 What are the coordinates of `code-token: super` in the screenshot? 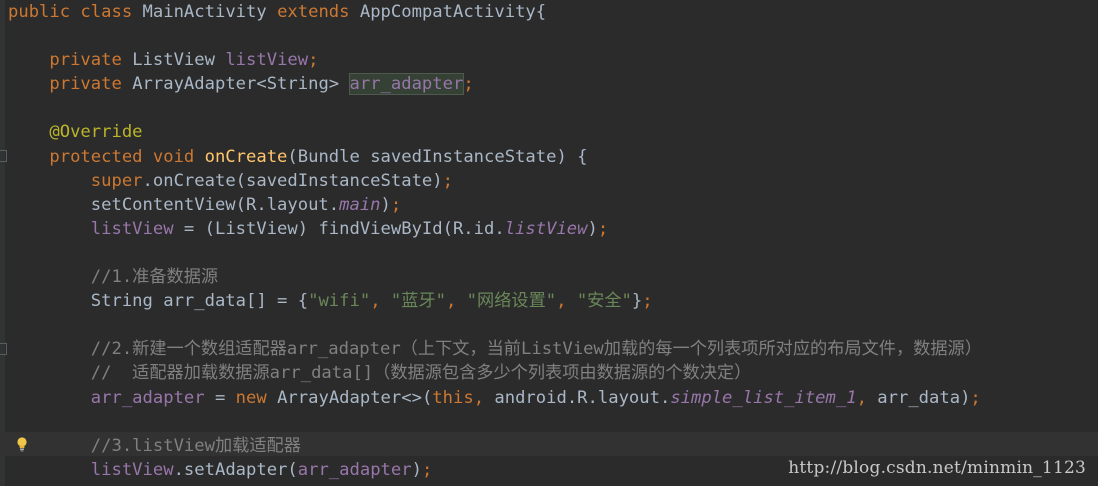 It's located at (75, 180).